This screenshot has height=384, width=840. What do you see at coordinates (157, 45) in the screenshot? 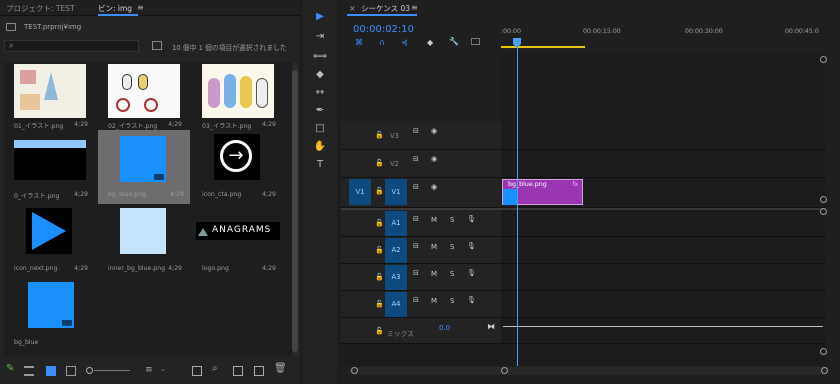
I see `new-search-bin-icon` at bounding box center [157, 45].